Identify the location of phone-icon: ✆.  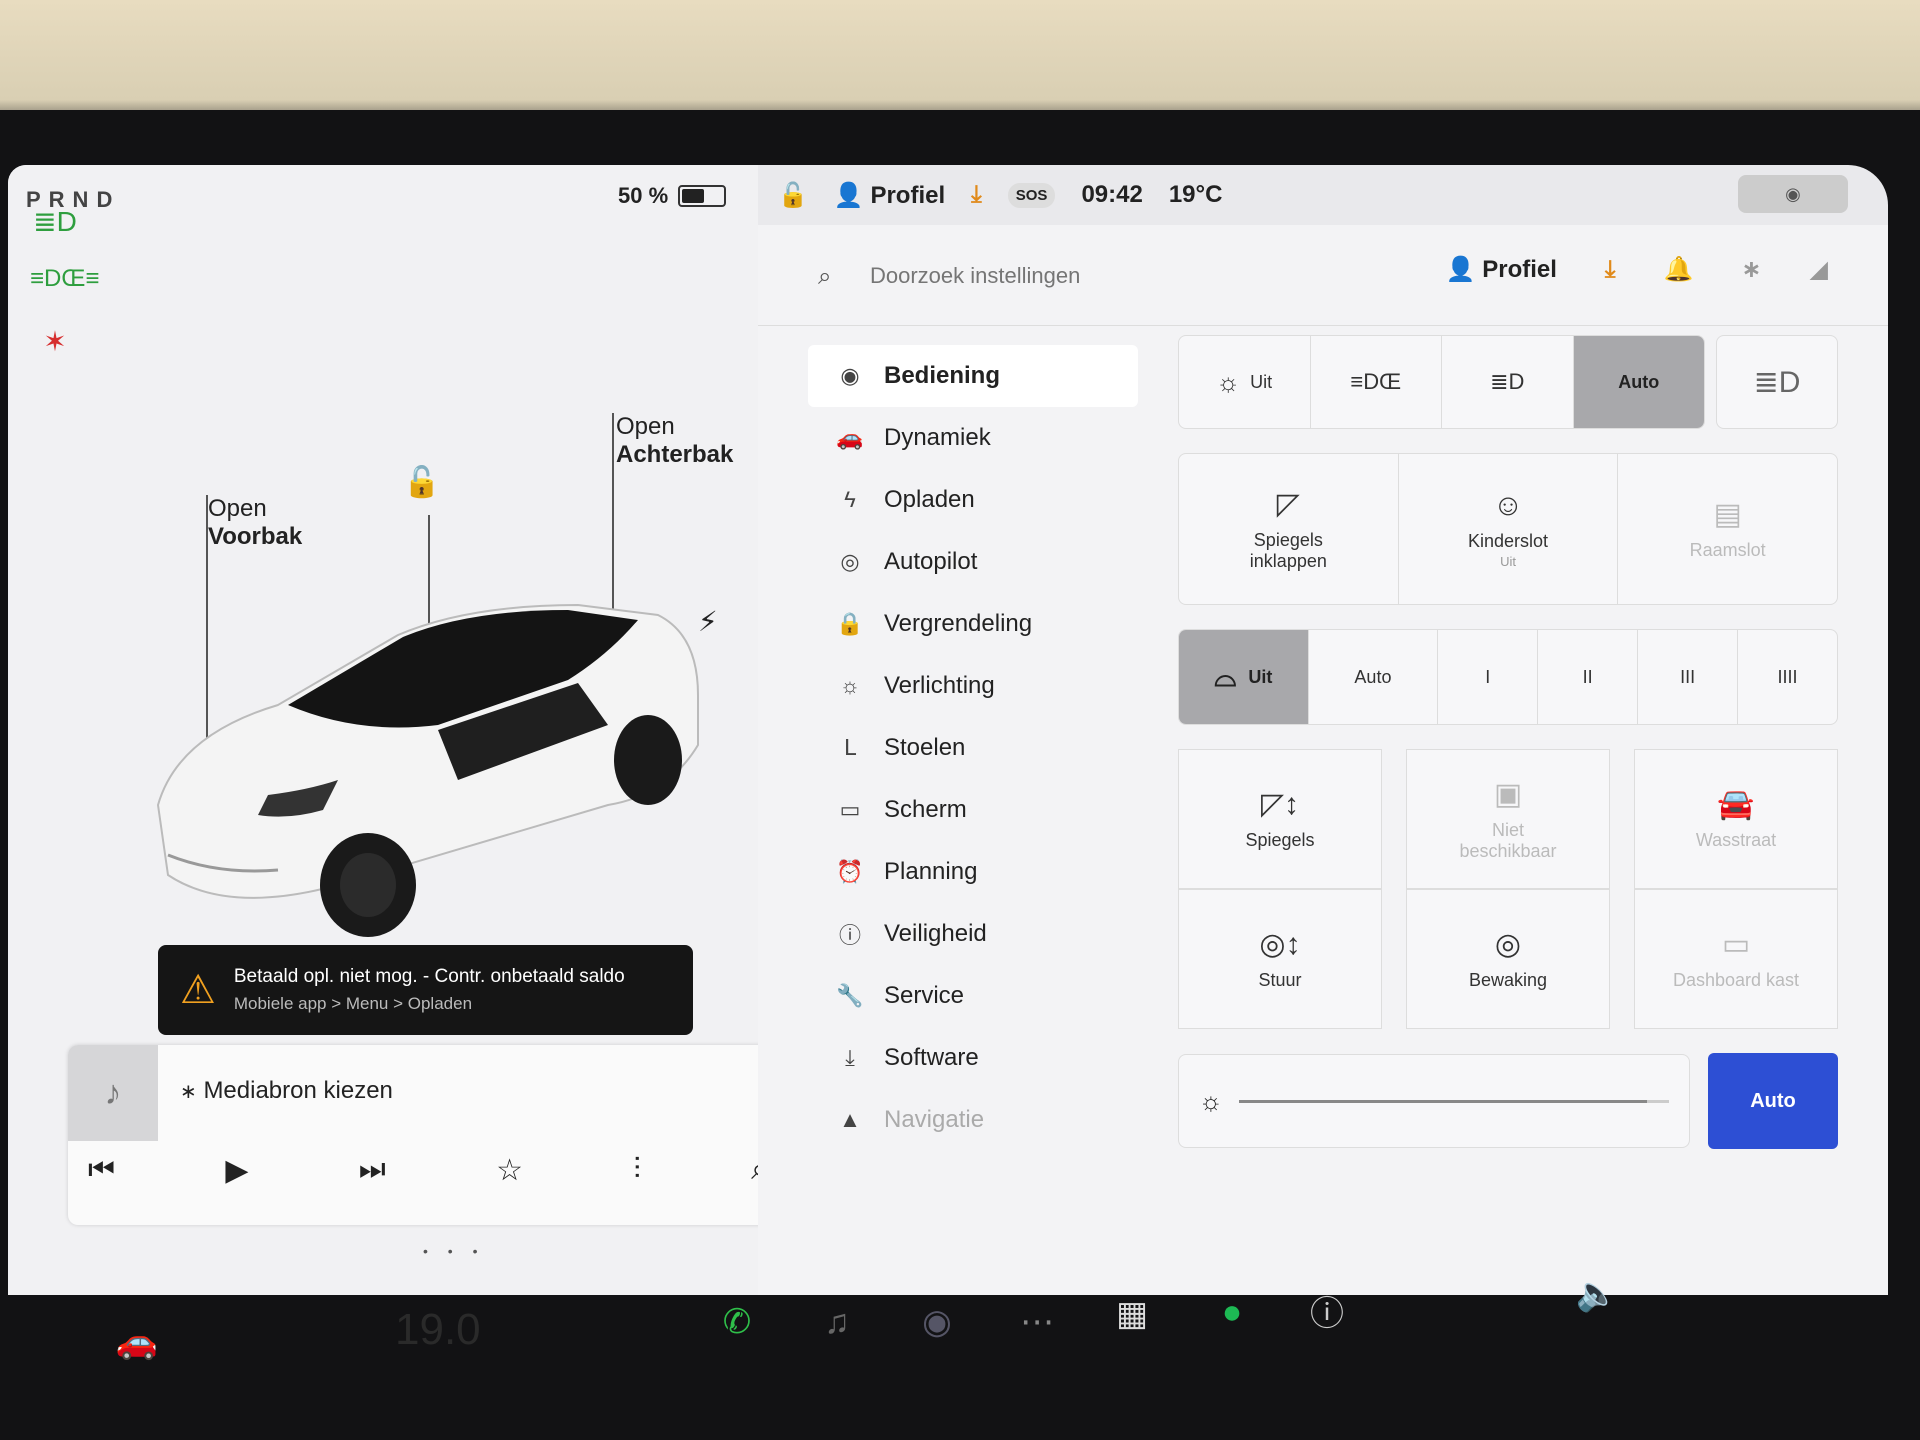
(737, 1322).